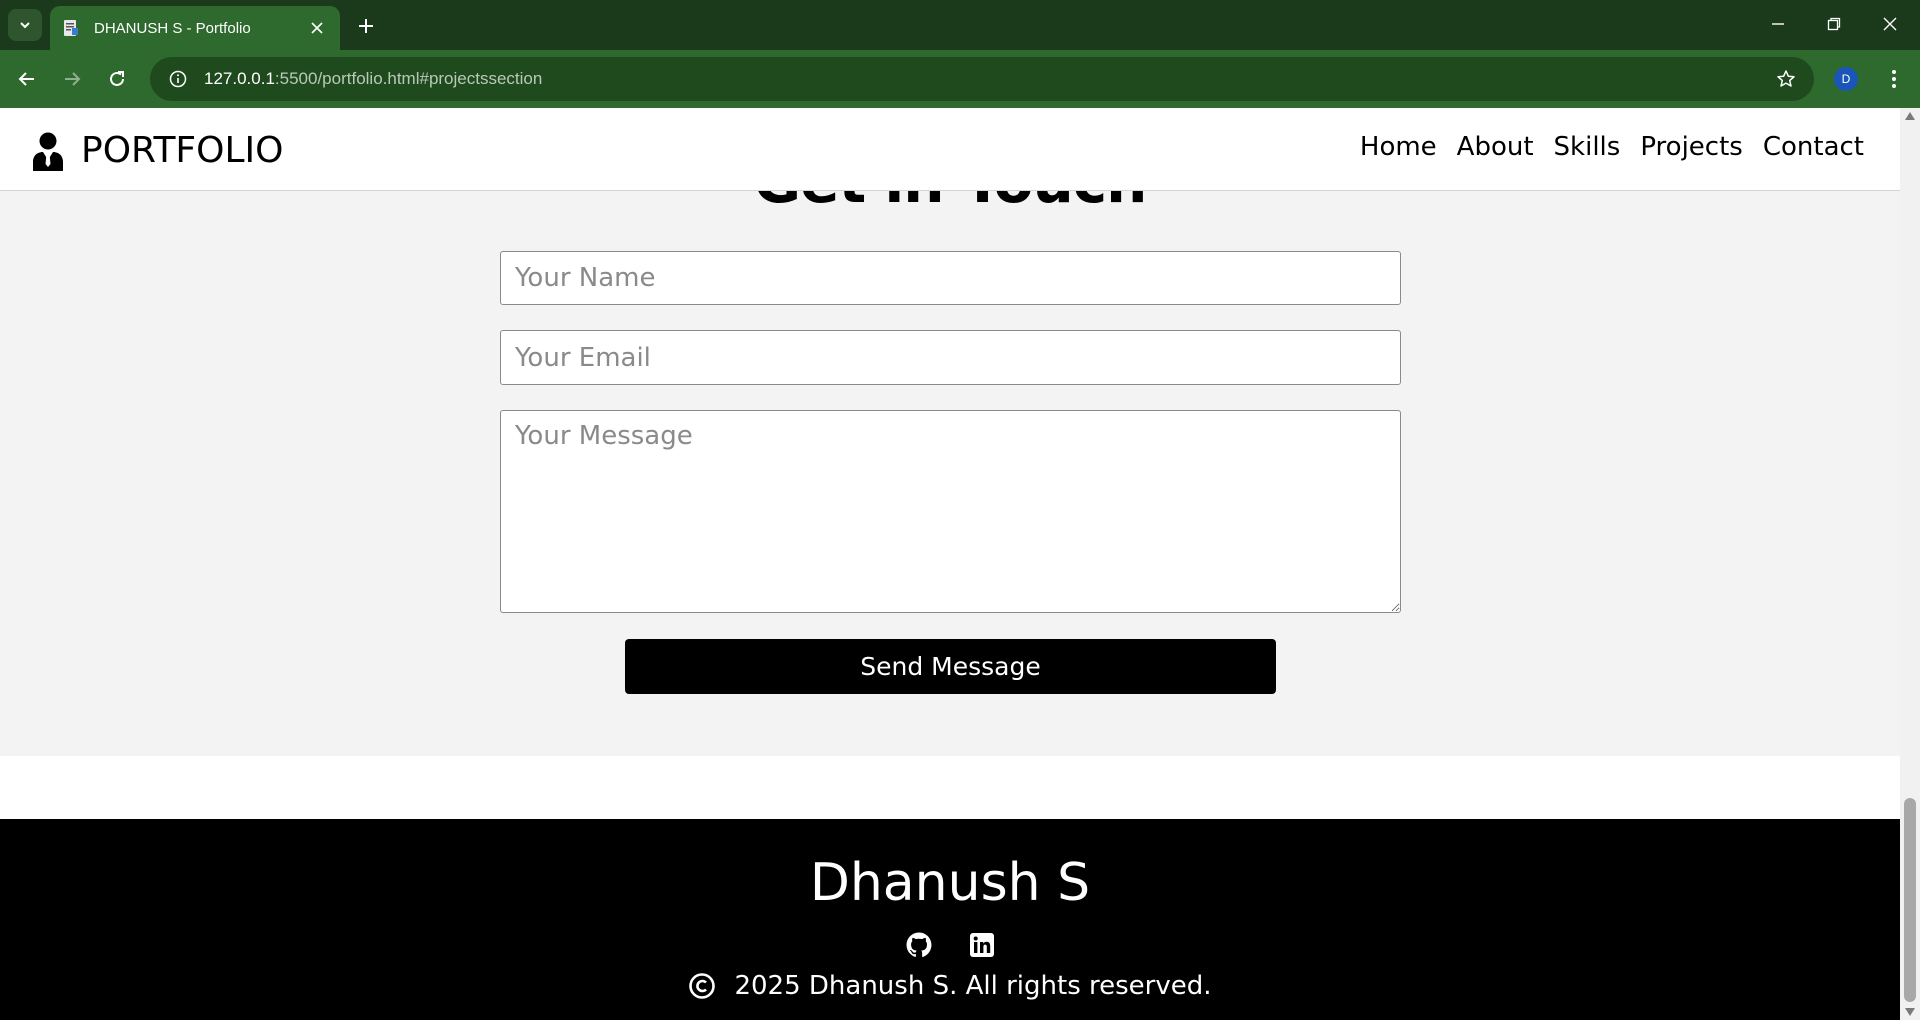  I want to click on reload-button, so click(117, 79).